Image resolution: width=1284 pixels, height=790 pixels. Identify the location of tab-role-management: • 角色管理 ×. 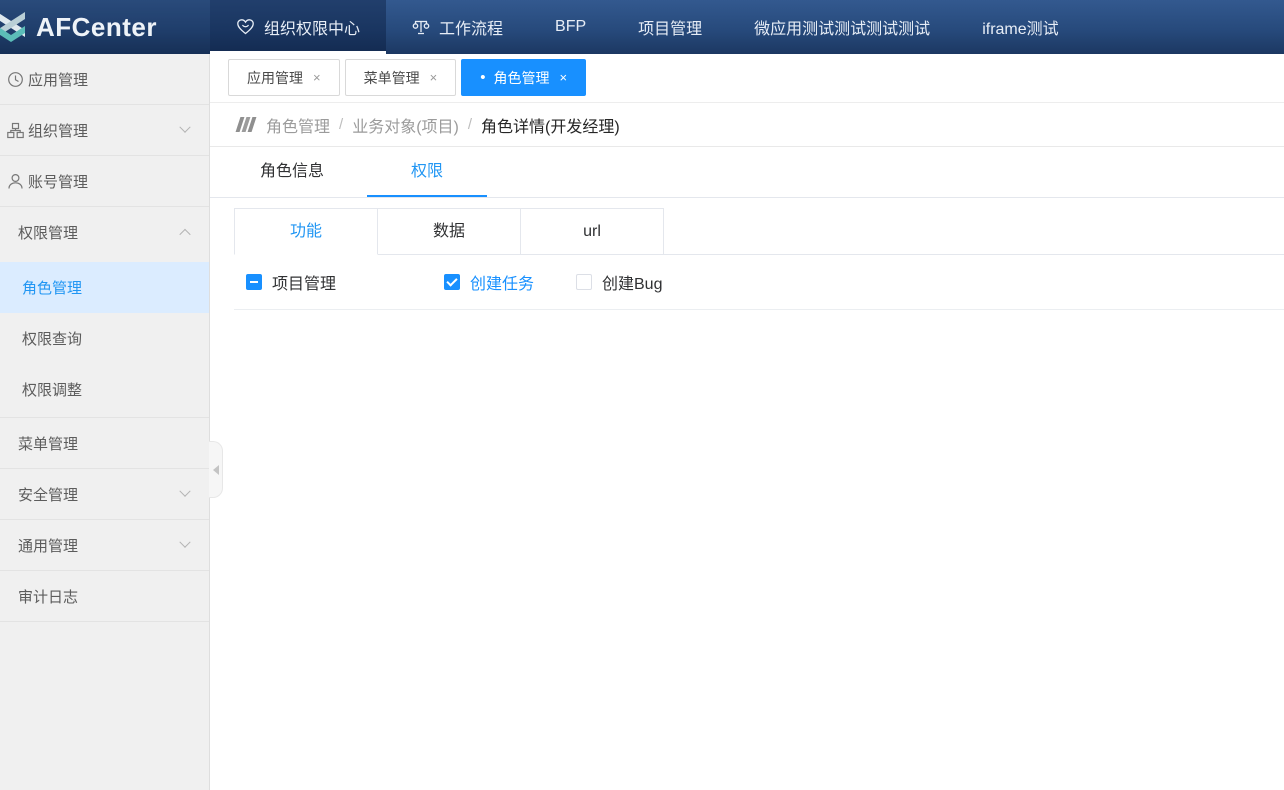
(524, 77).